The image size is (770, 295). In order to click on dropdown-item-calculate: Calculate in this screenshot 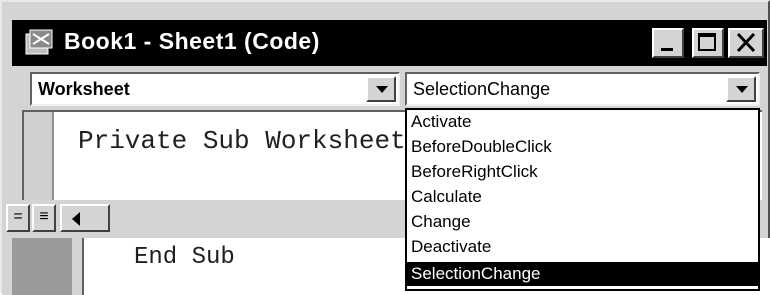, I will do `click(582, 197)`.